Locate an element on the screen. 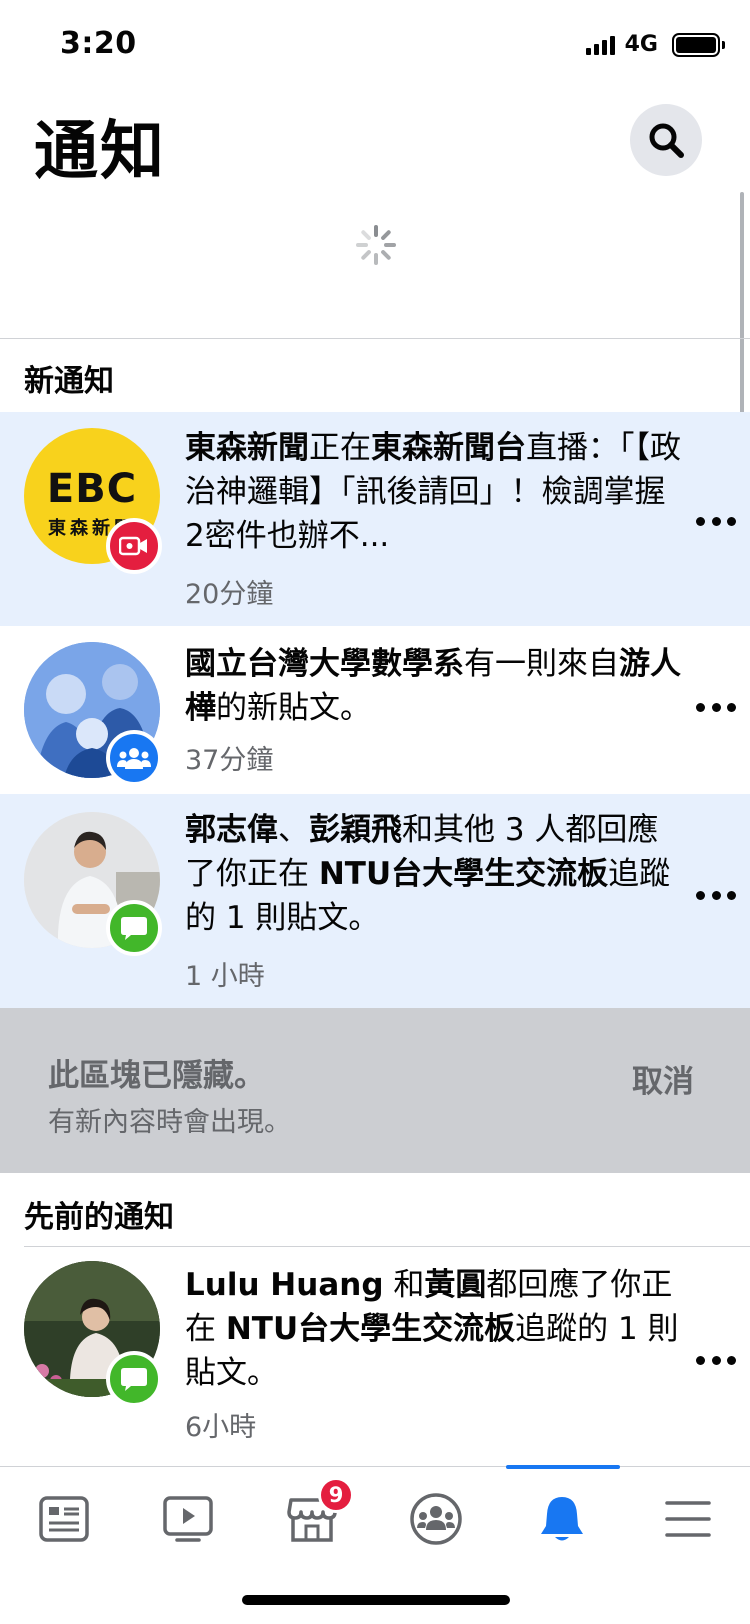  notif-actor: 東森新聞 is located at coordinates (247, 448).